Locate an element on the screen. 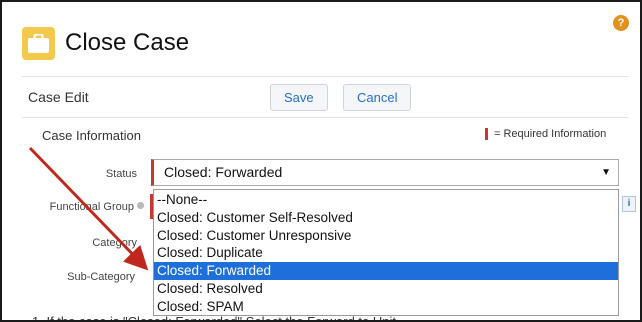 The width and height of the screenshot is (642, 322). option-none: --None-- is located at coordinates (386, 200).